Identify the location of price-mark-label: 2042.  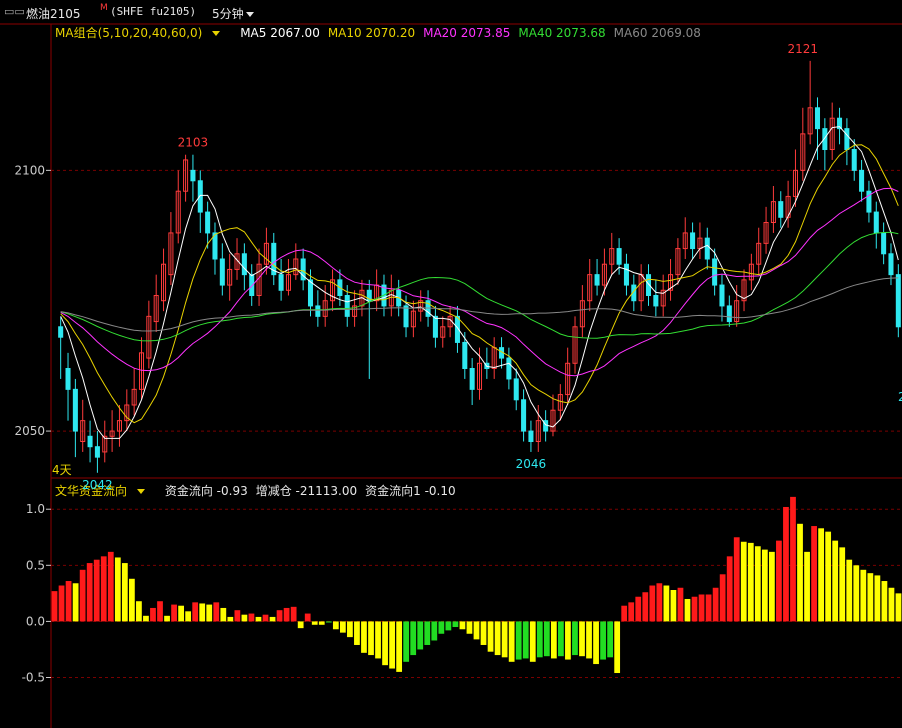
(97, 485).